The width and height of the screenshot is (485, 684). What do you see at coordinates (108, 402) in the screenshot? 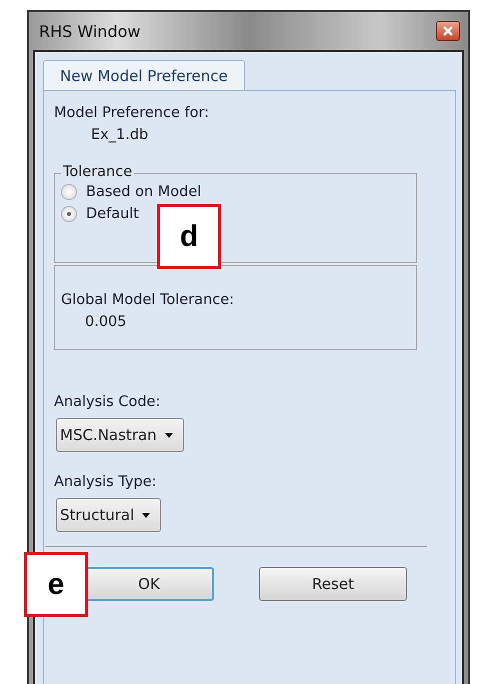
I see `analysis-code-label: Analysis Code:` at bounding box center [108, 402].